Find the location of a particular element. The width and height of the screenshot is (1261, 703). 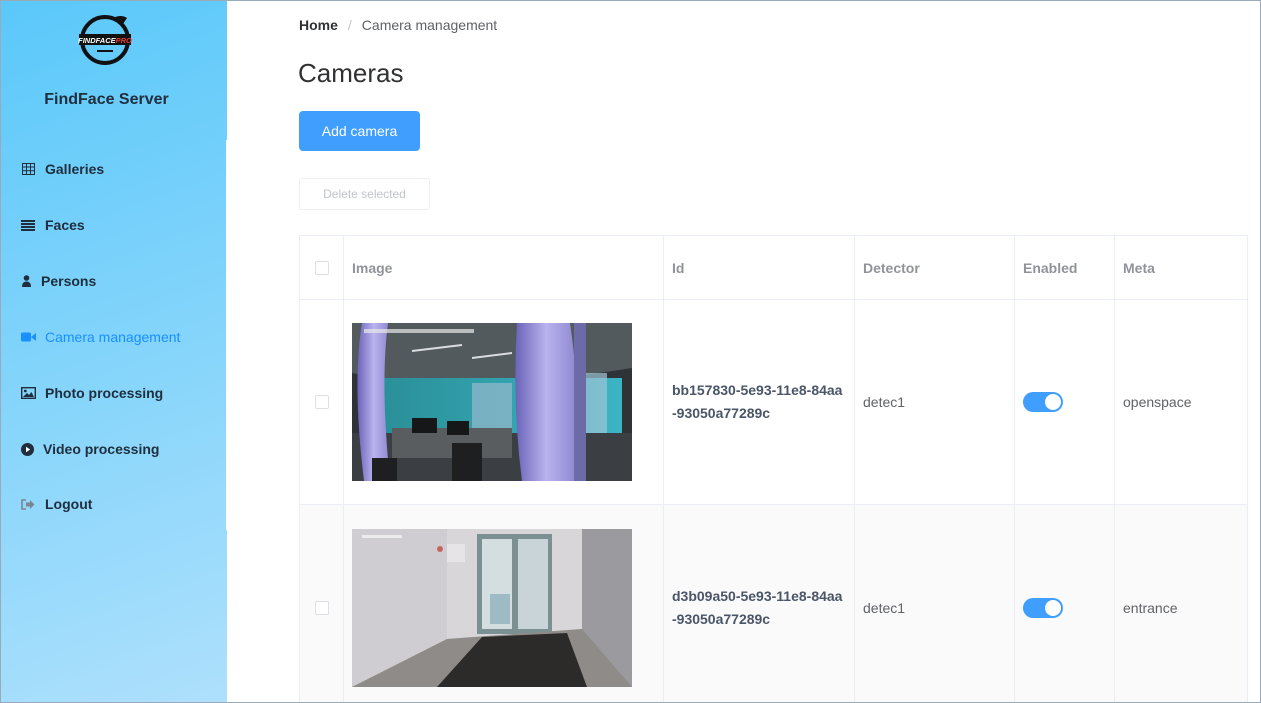

sidebar-item-video-processing: Video processing is located at coordinates (89, 449).